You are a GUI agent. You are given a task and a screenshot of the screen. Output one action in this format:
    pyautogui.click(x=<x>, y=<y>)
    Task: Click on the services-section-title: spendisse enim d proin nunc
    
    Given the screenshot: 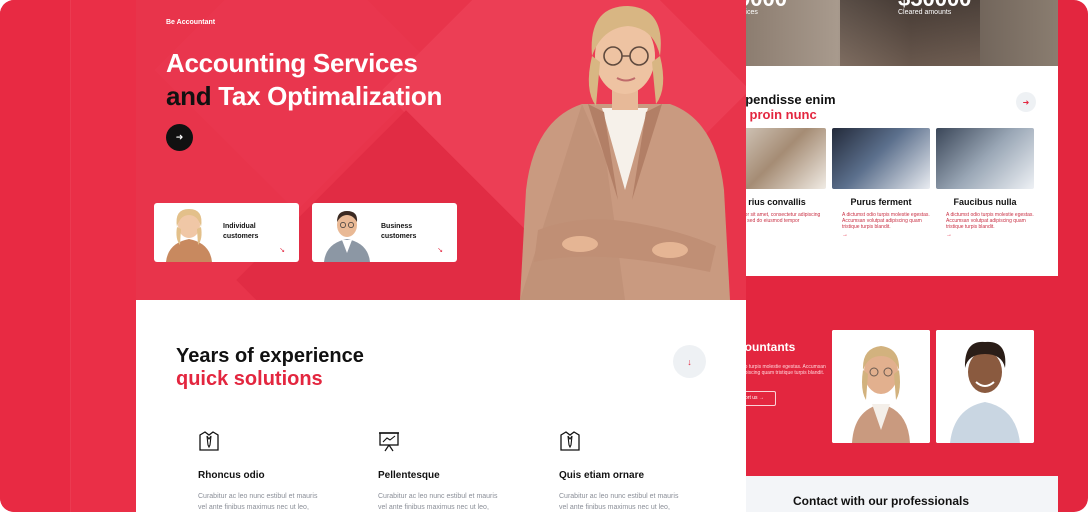 What is the action you would take?
    pyautogui.click(x=787, y=107)
    